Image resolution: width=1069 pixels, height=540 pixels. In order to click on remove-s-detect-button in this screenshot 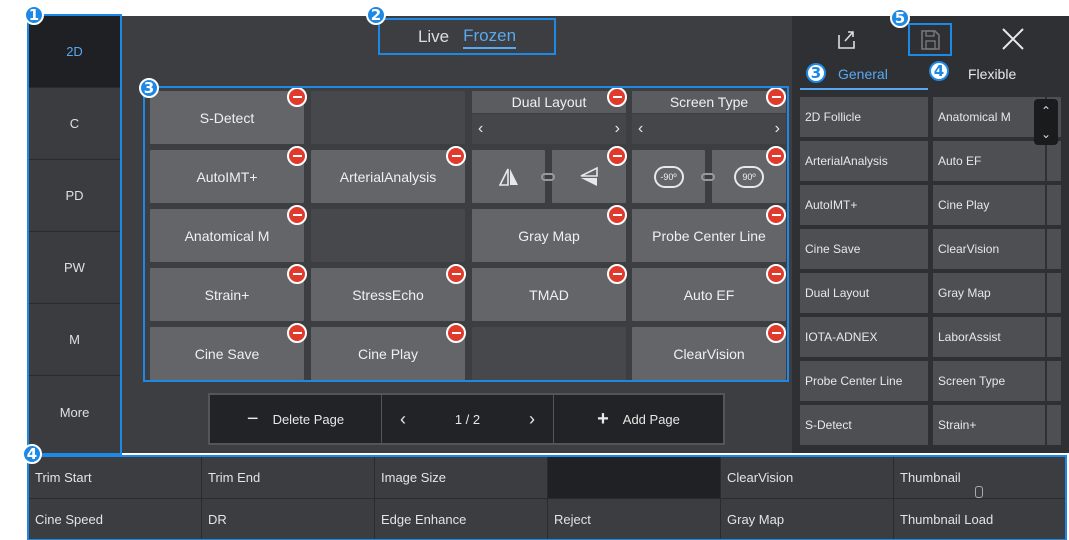, I will do `click(297, 97)`.